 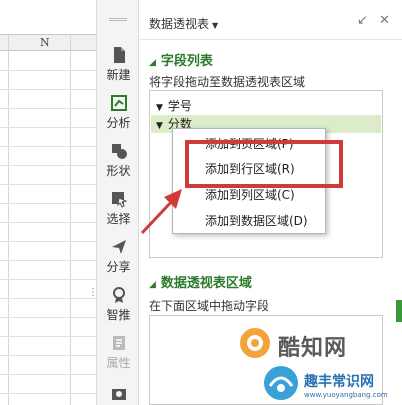 I want to click on site-watermark-url: www.yuoyangbang.com, so click(x=346, y=395).